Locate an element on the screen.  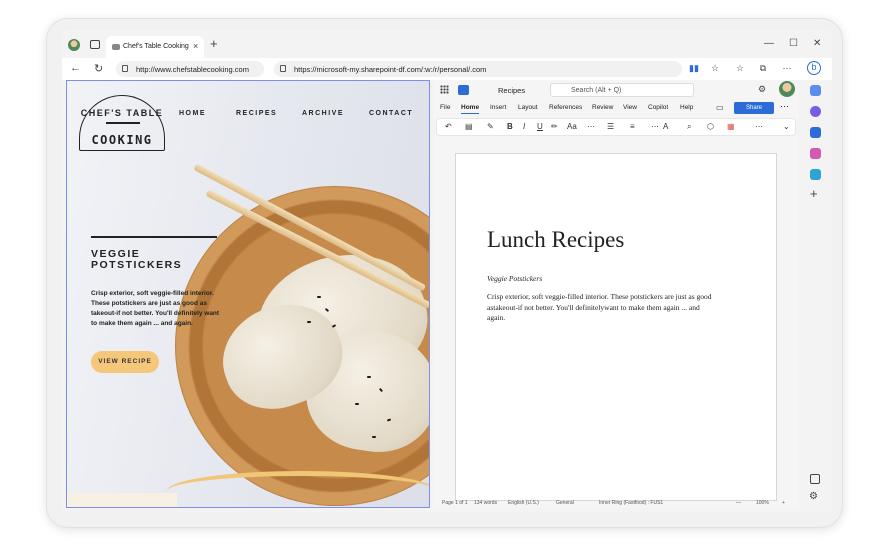
reading-view-icon: ▮▮ is located at coordinates (694, 68).